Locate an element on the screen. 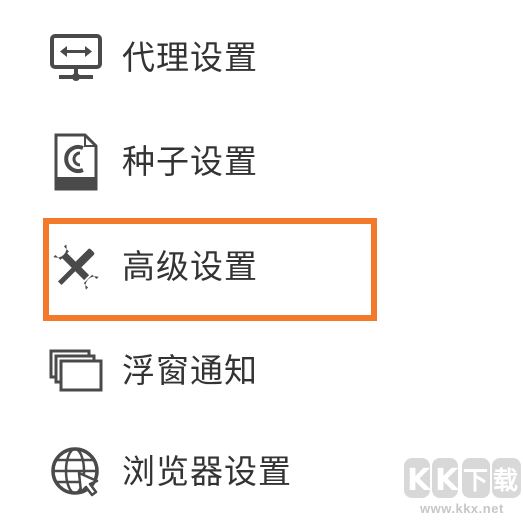 This screenshot has width=523, height=520. menu-item-label: 浏览器设置 is located at coordinates (207, 471).